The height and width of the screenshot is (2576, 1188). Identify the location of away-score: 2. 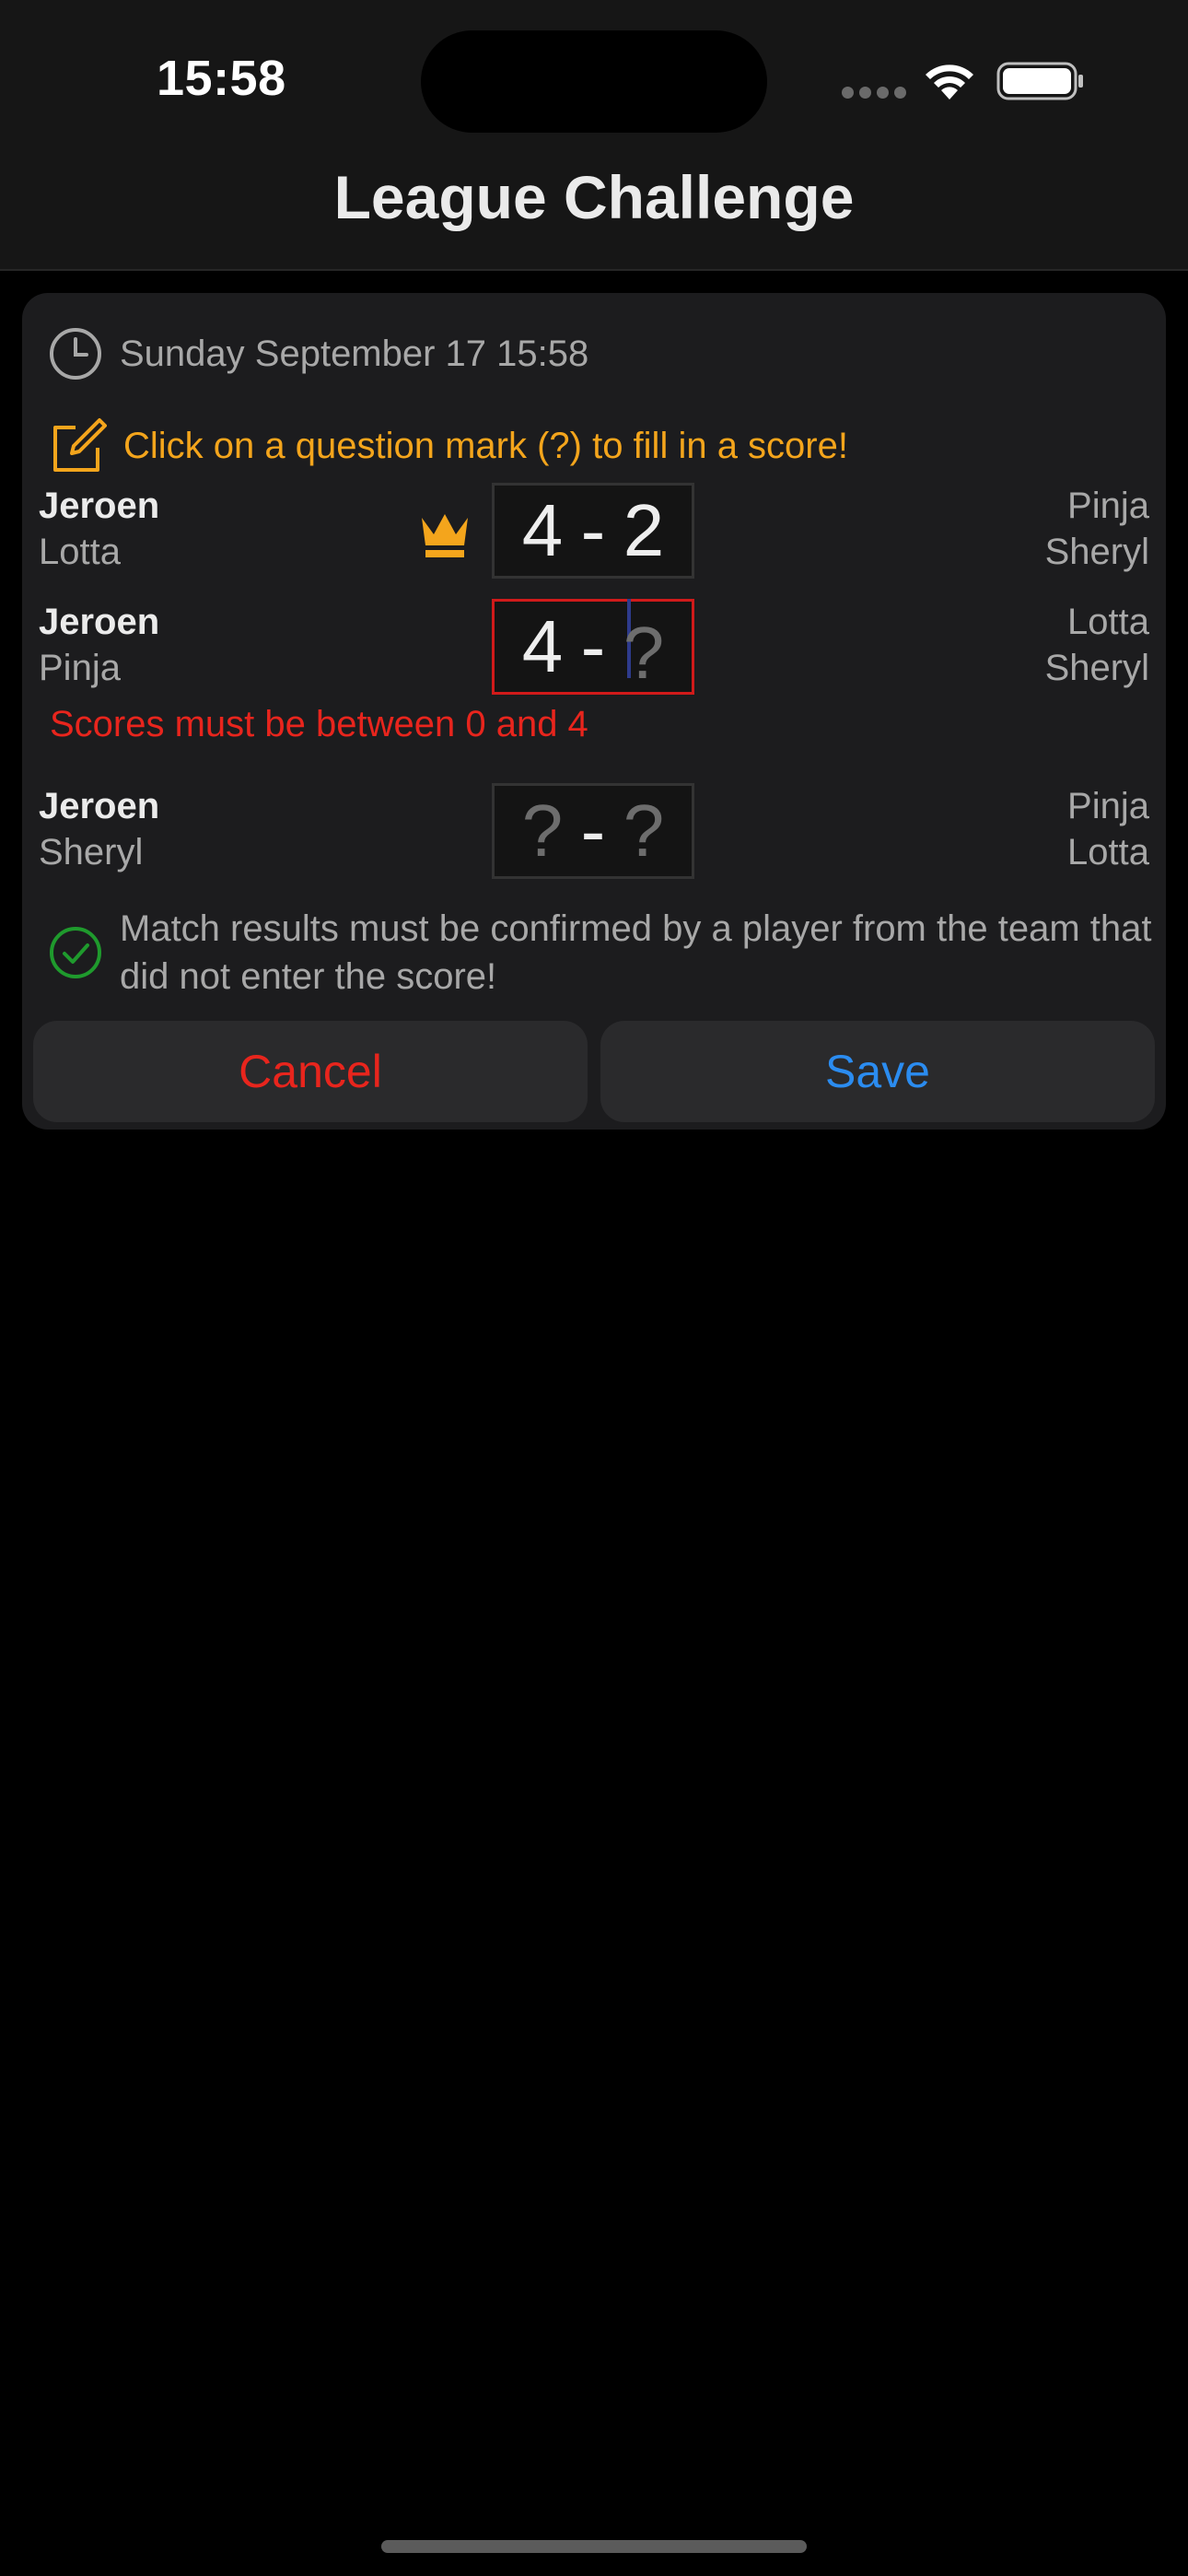
(643, 530).